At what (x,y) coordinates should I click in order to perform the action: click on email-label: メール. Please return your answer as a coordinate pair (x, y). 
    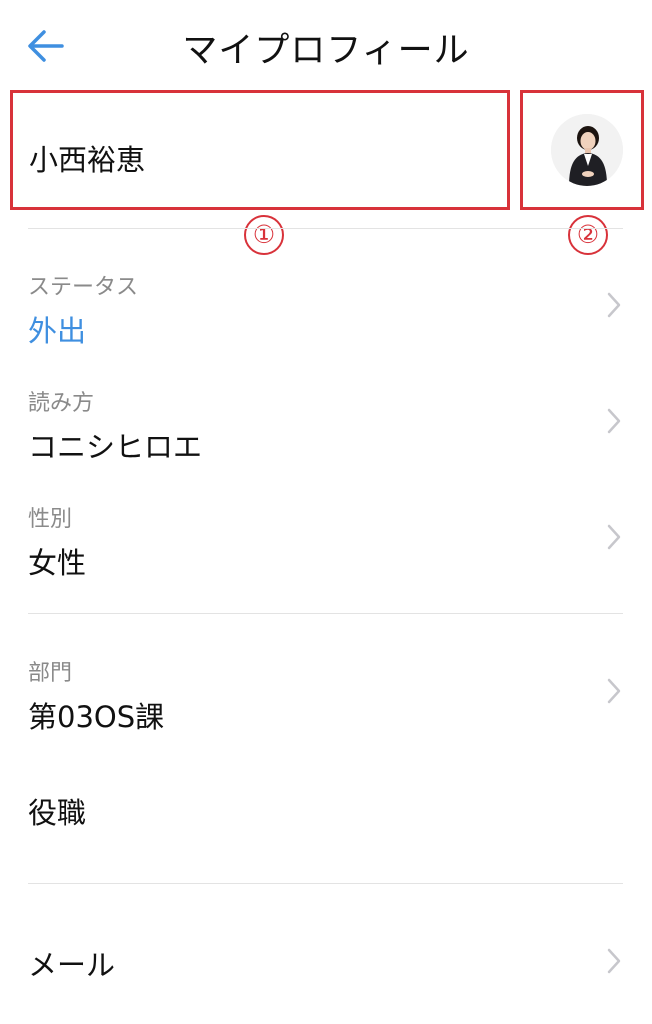
    Looking at the image, I should click on (72, 965).